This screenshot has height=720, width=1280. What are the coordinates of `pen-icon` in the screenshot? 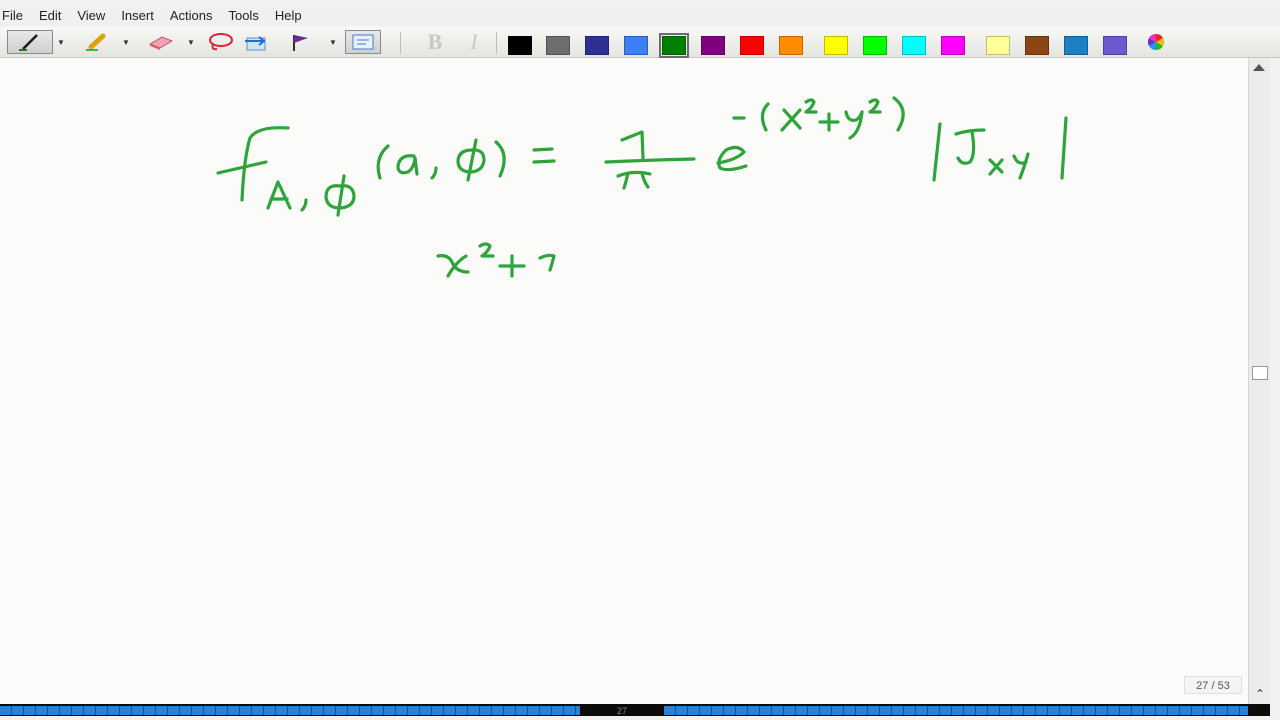 It's located at (30, 42).